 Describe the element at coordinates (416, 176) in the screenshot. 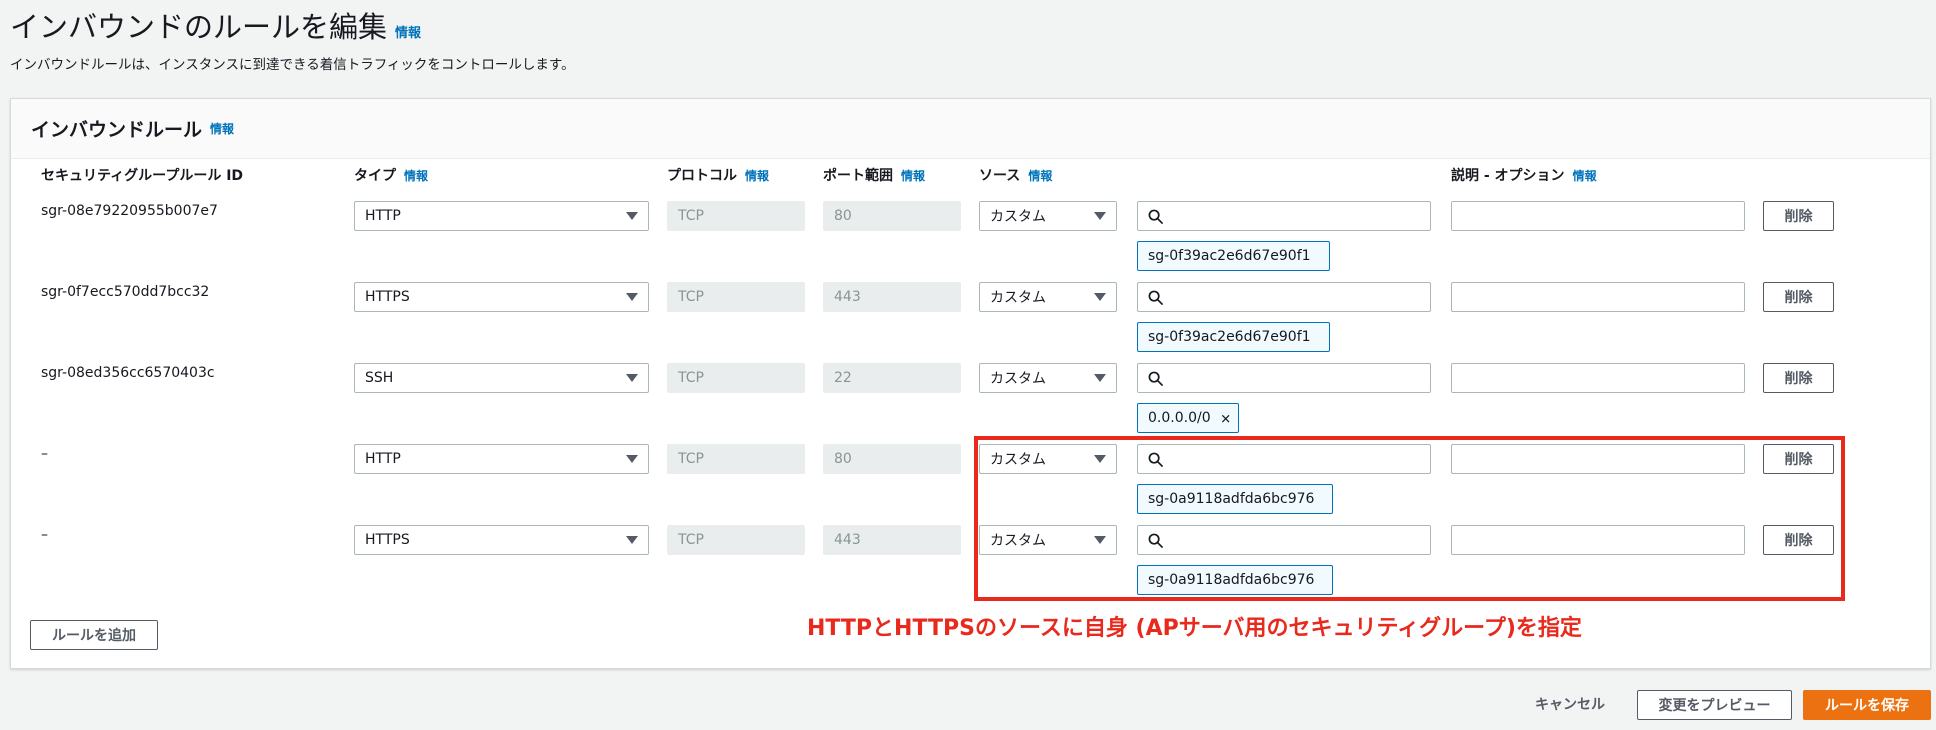

I see `column-type-info-link: 情報` at that location.